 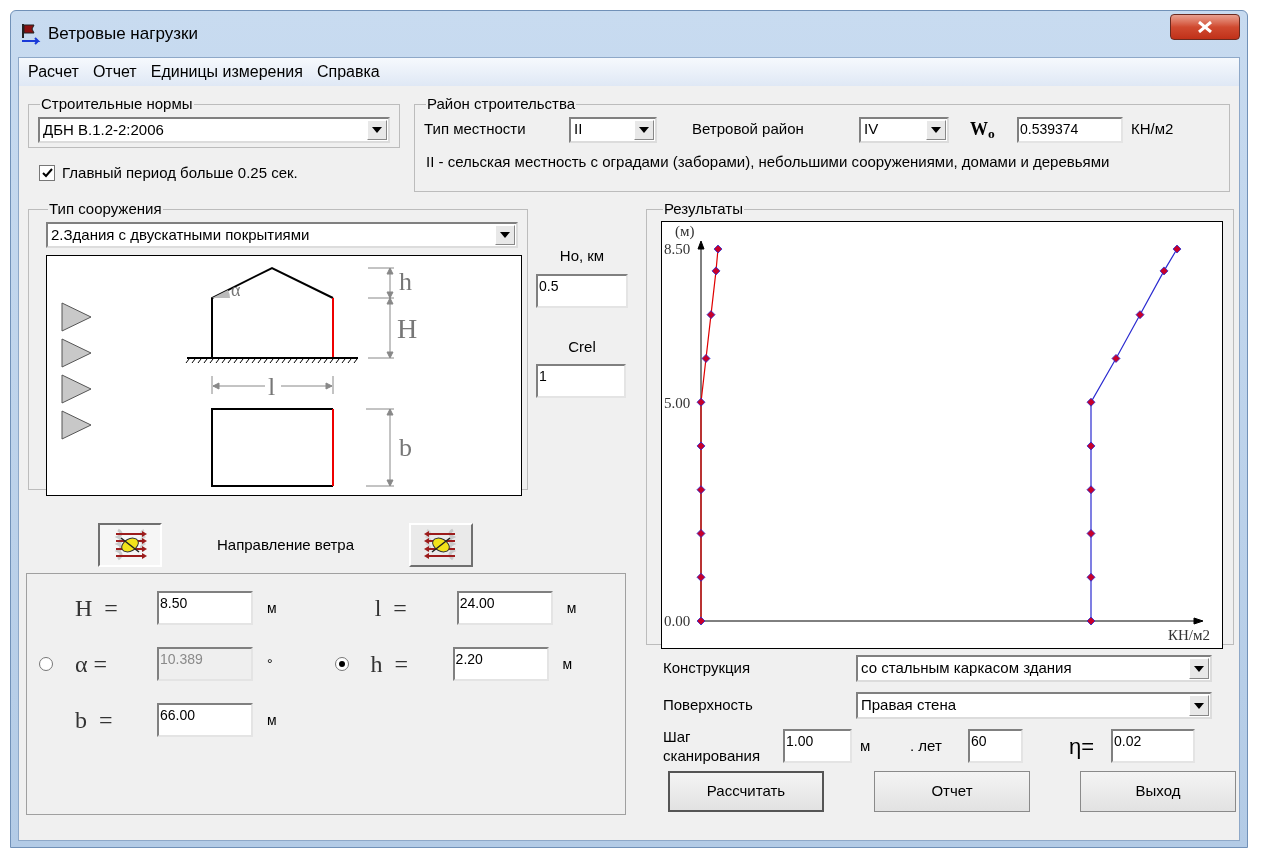 What do you see at coordinates (703, 208) in the screenshot?
I see `group-label: Результаты` at bounding box center [703, 208].